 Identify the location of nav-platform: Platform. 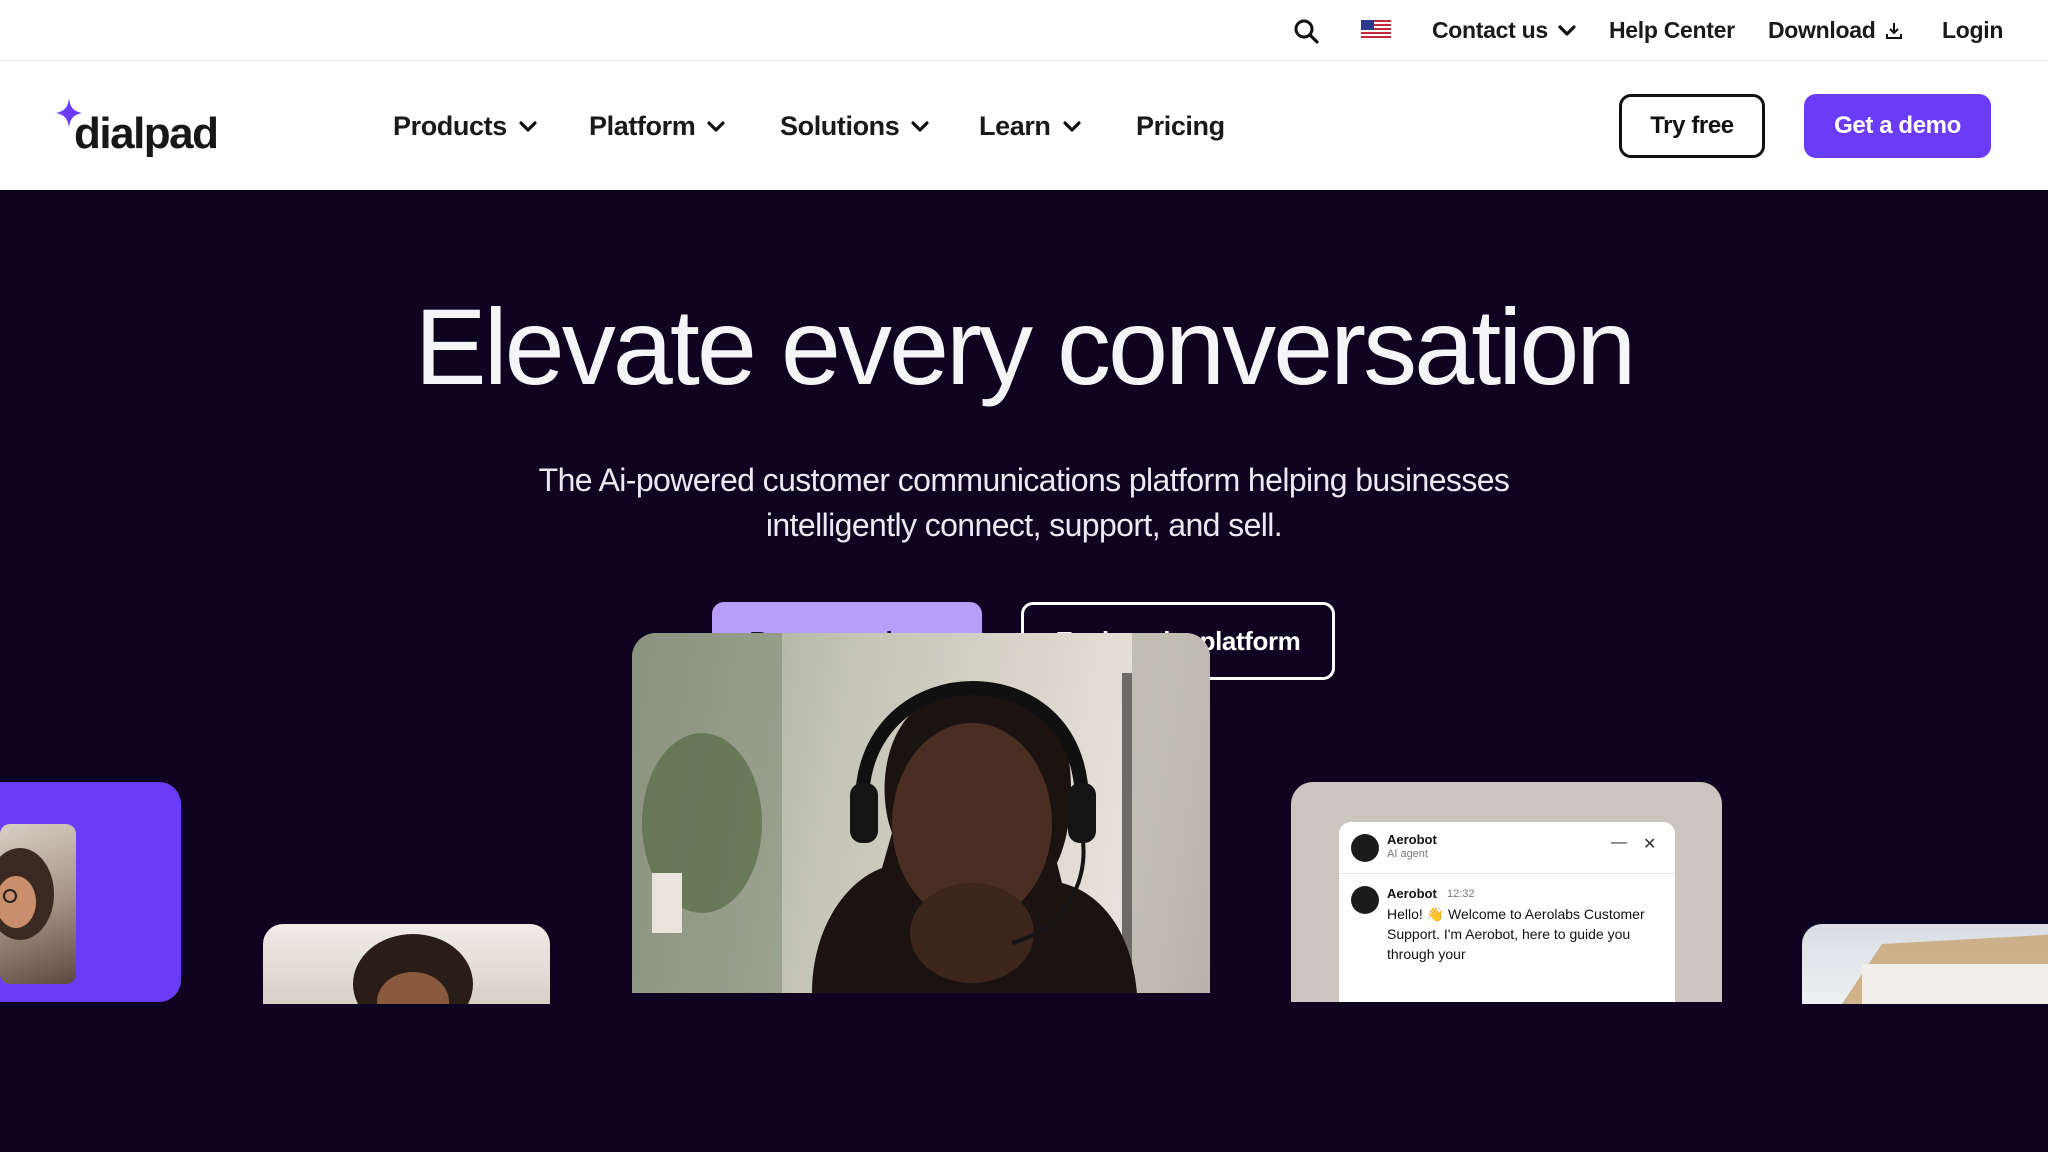
(657, 126).